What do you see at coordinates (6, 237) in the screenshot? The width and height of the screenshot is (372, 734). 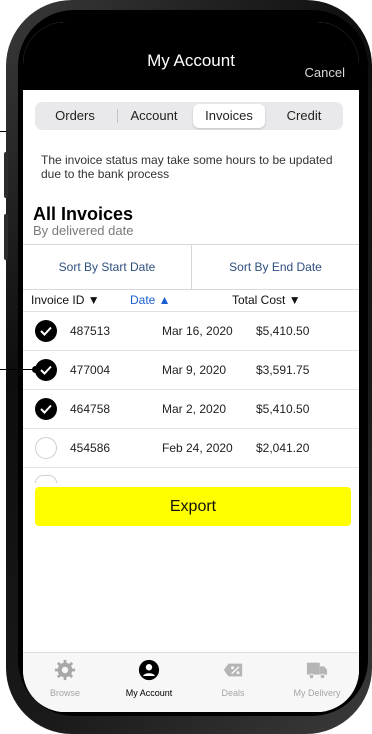 I see `side-button-lower` at bounding box center [6, 237].